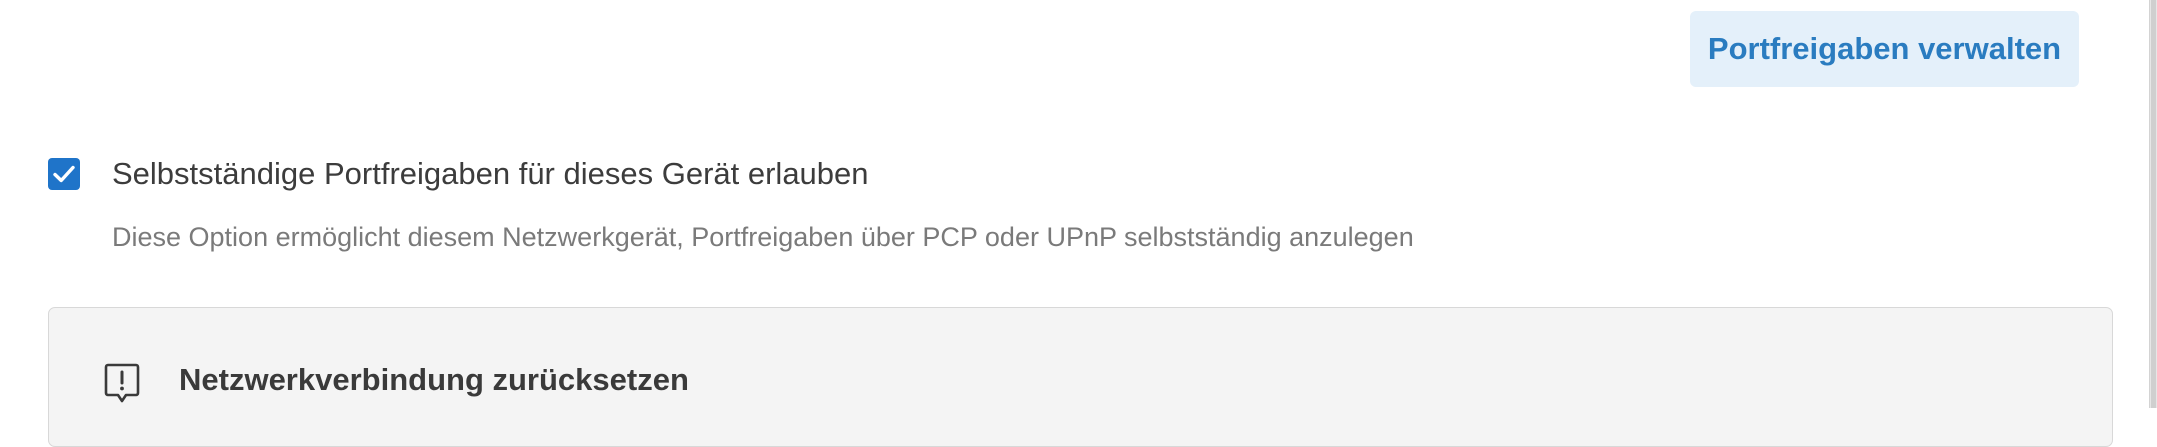 Image resolution: width=2157 pixels, height=447 pixels. Describe the element at coordinates (434, 379) in the screenshot. I see `reset-connection-title: Netzwerkverbindung zurücksetzen` at that location.